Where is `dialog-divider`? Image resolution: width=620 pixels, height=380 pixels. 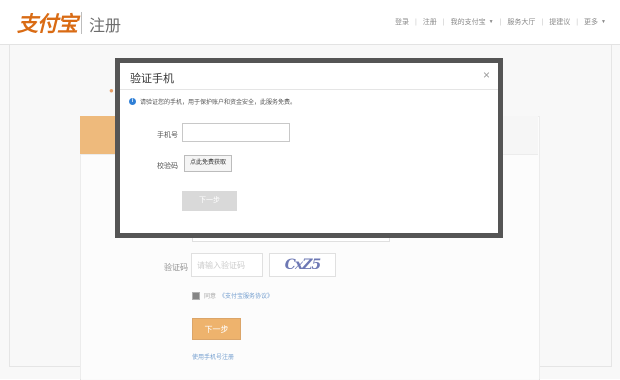 dialog-divider is located at coordinates (309, 89).